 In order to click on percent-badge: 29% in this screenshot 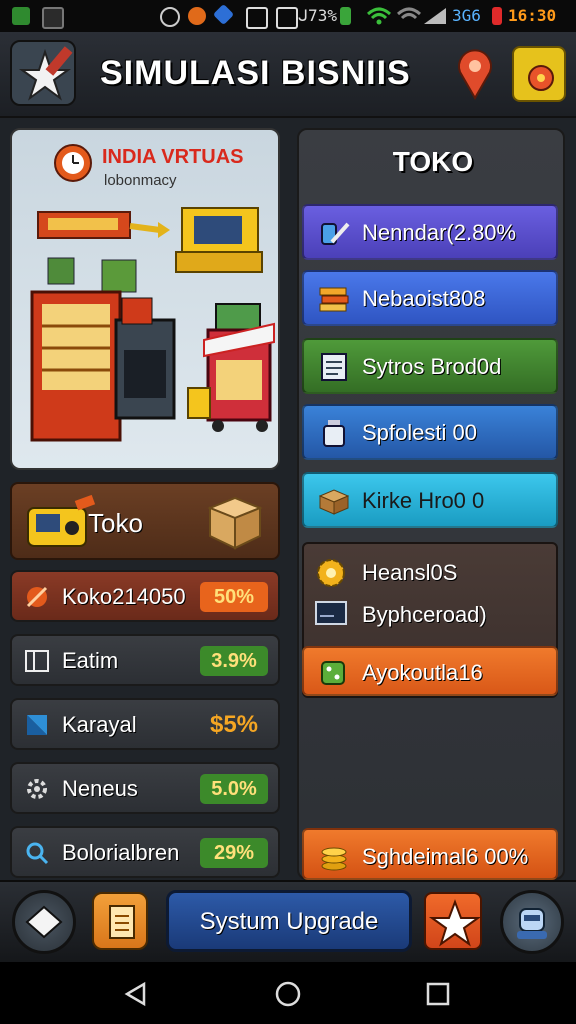, I will do `click(234, 853)`.